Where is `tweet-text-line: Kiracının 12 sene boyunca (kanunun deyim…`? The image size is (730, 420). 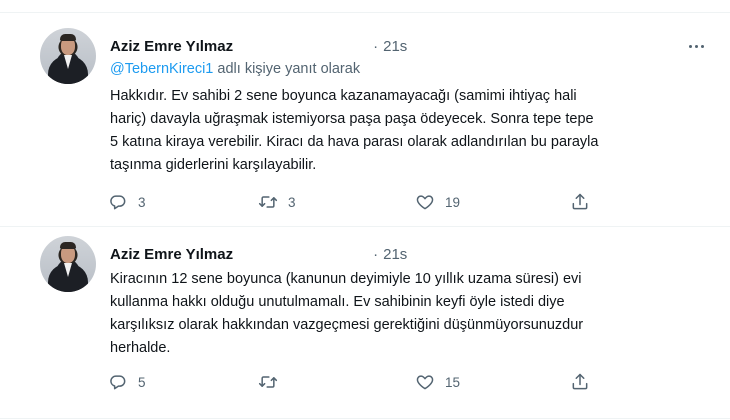 tweet-text-line: Kiracının 12 sene boyunca (kanunun deyim… is located at coordinates (346, 279).